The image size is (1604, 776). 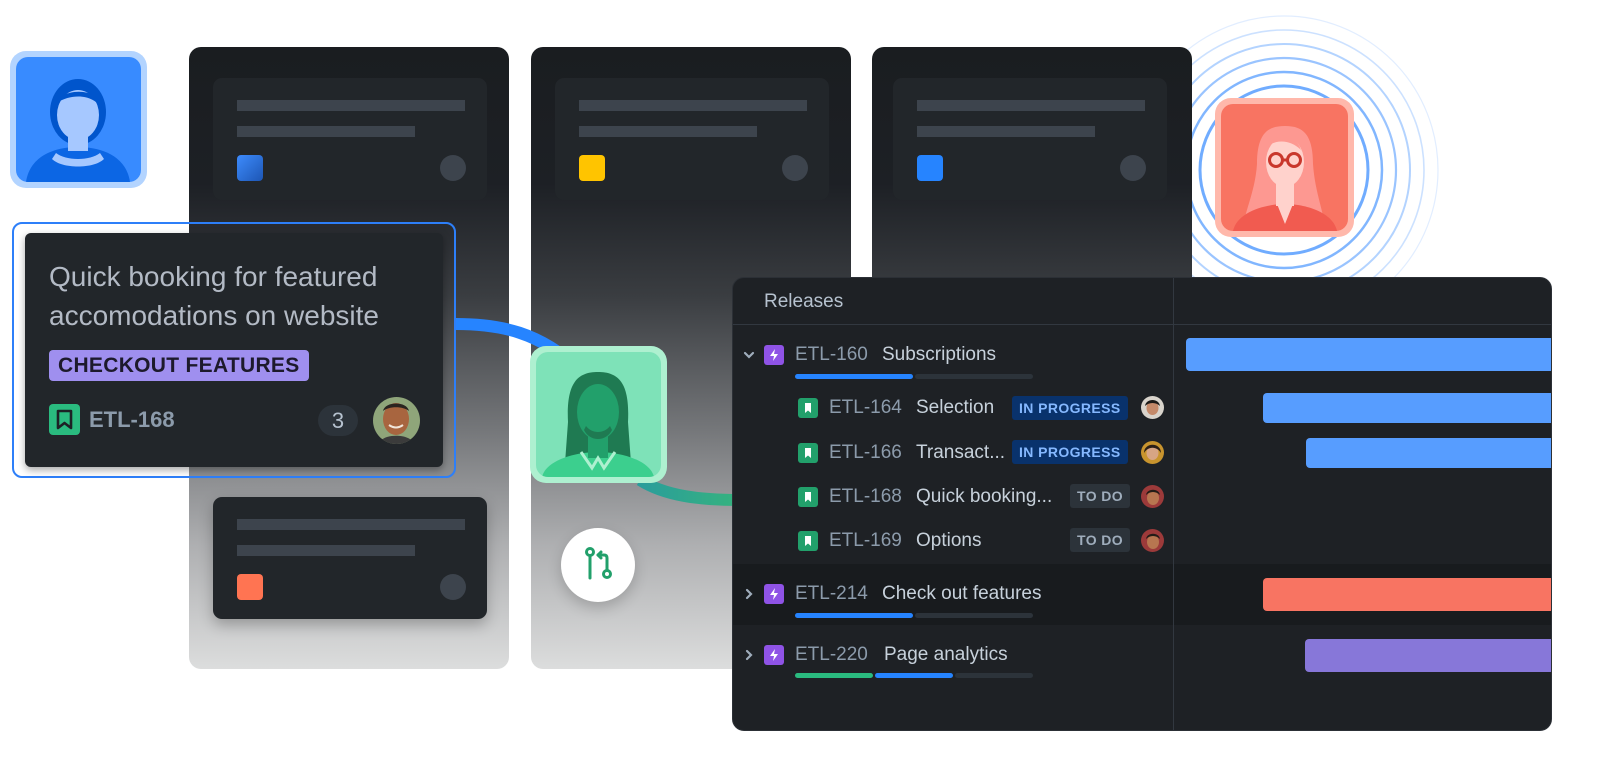 I want to click on release-row-story: ETL-164 Selection IN PROGRESS, so click(x=1142, y=407).